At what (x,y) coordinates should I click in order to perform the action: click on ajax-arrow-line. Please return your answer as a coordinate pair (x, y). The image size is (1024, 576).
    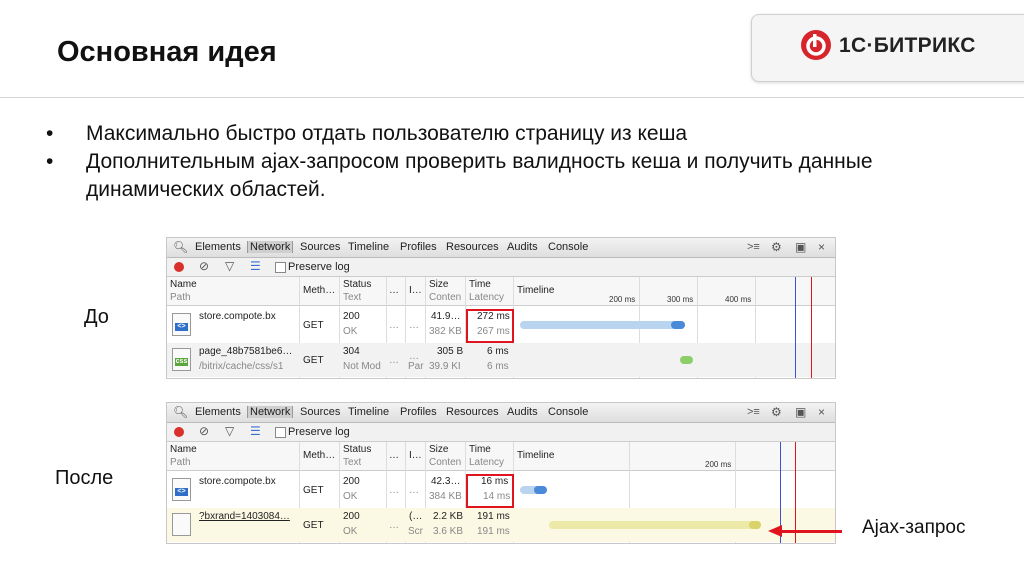
    Looking at the image, I should click on (811, 531).